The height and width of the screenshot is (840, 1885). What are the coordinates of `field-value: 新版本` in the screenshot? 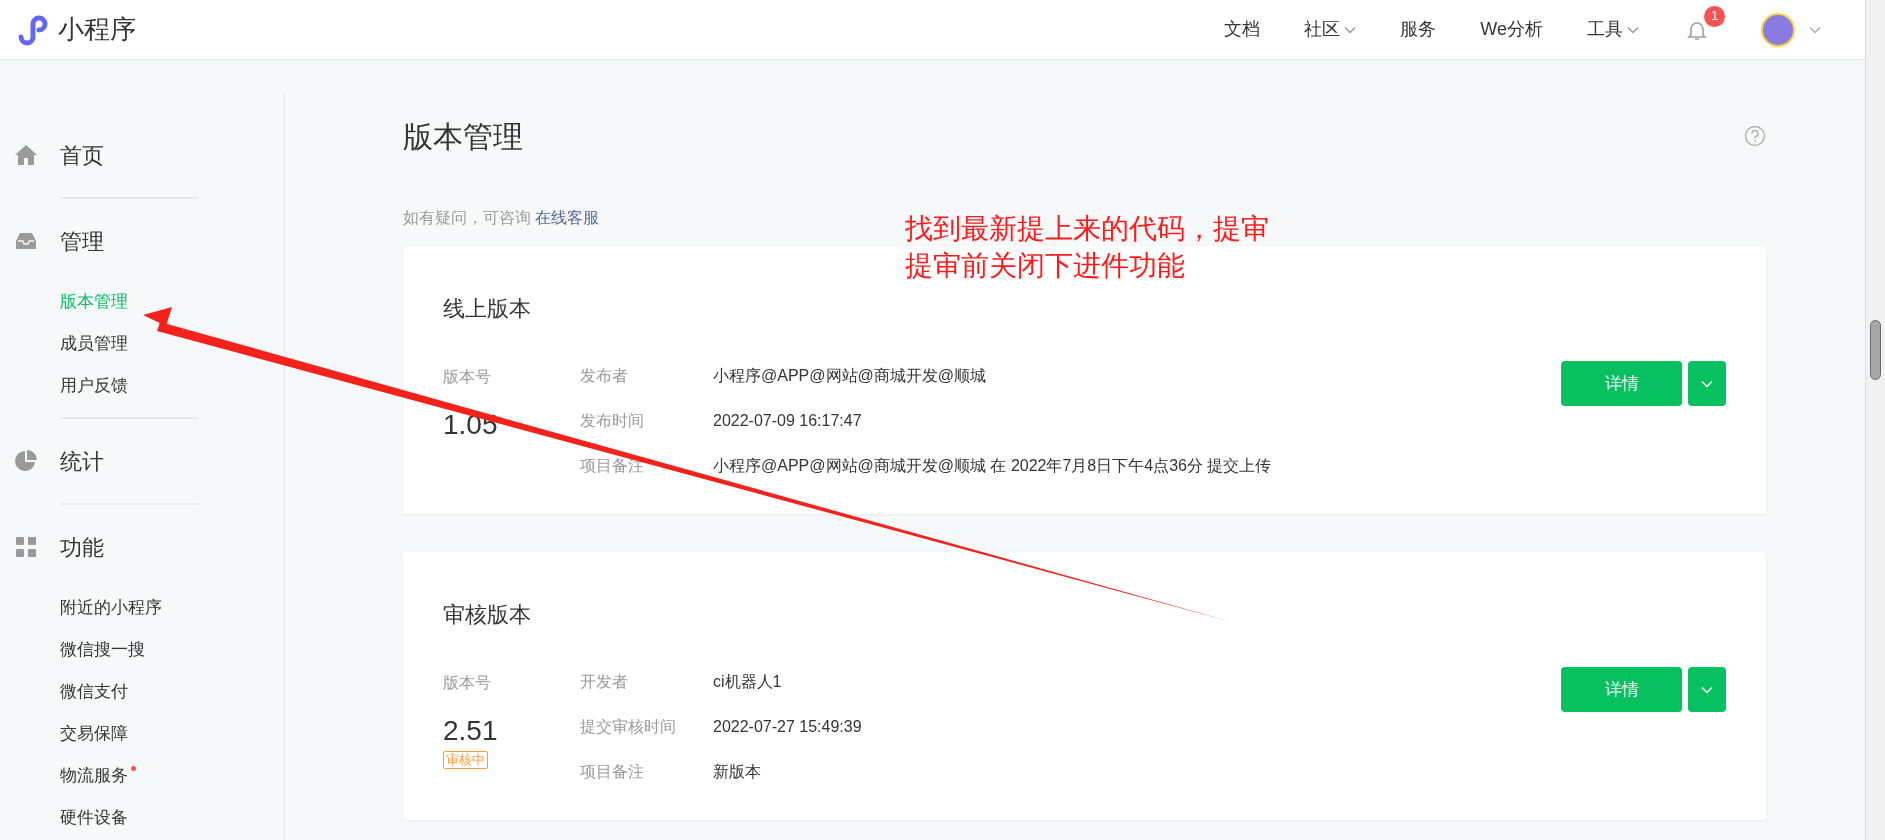 It's located at (737, 772).